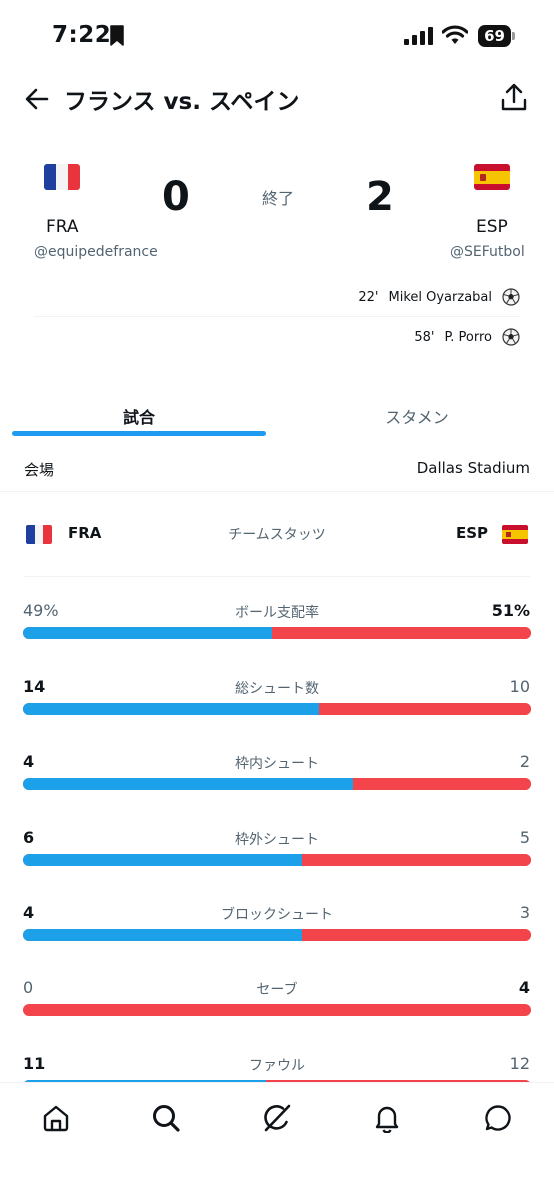  What do you see at coordinates (472, 533) in the screenshot?
I see `stats-away-code: ESP` at bounding box center [472, 533].